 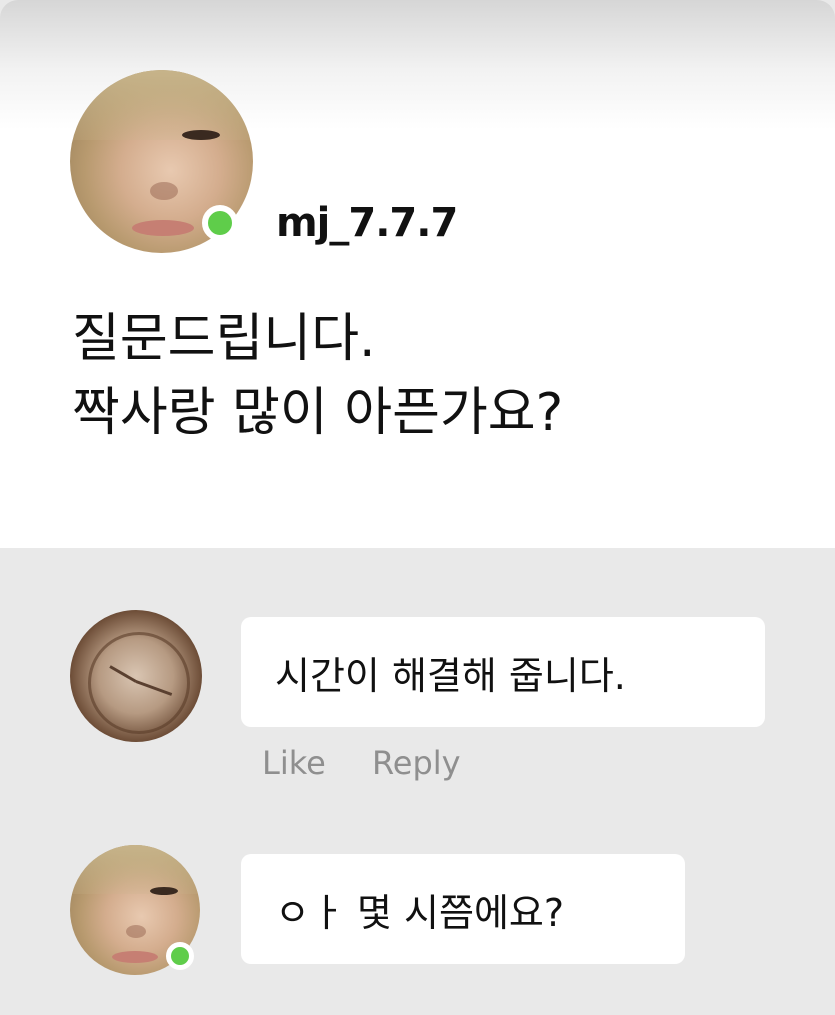 I want to click on comment-text: 시간이 해결해 줍니다., so click(x=450, y=675).